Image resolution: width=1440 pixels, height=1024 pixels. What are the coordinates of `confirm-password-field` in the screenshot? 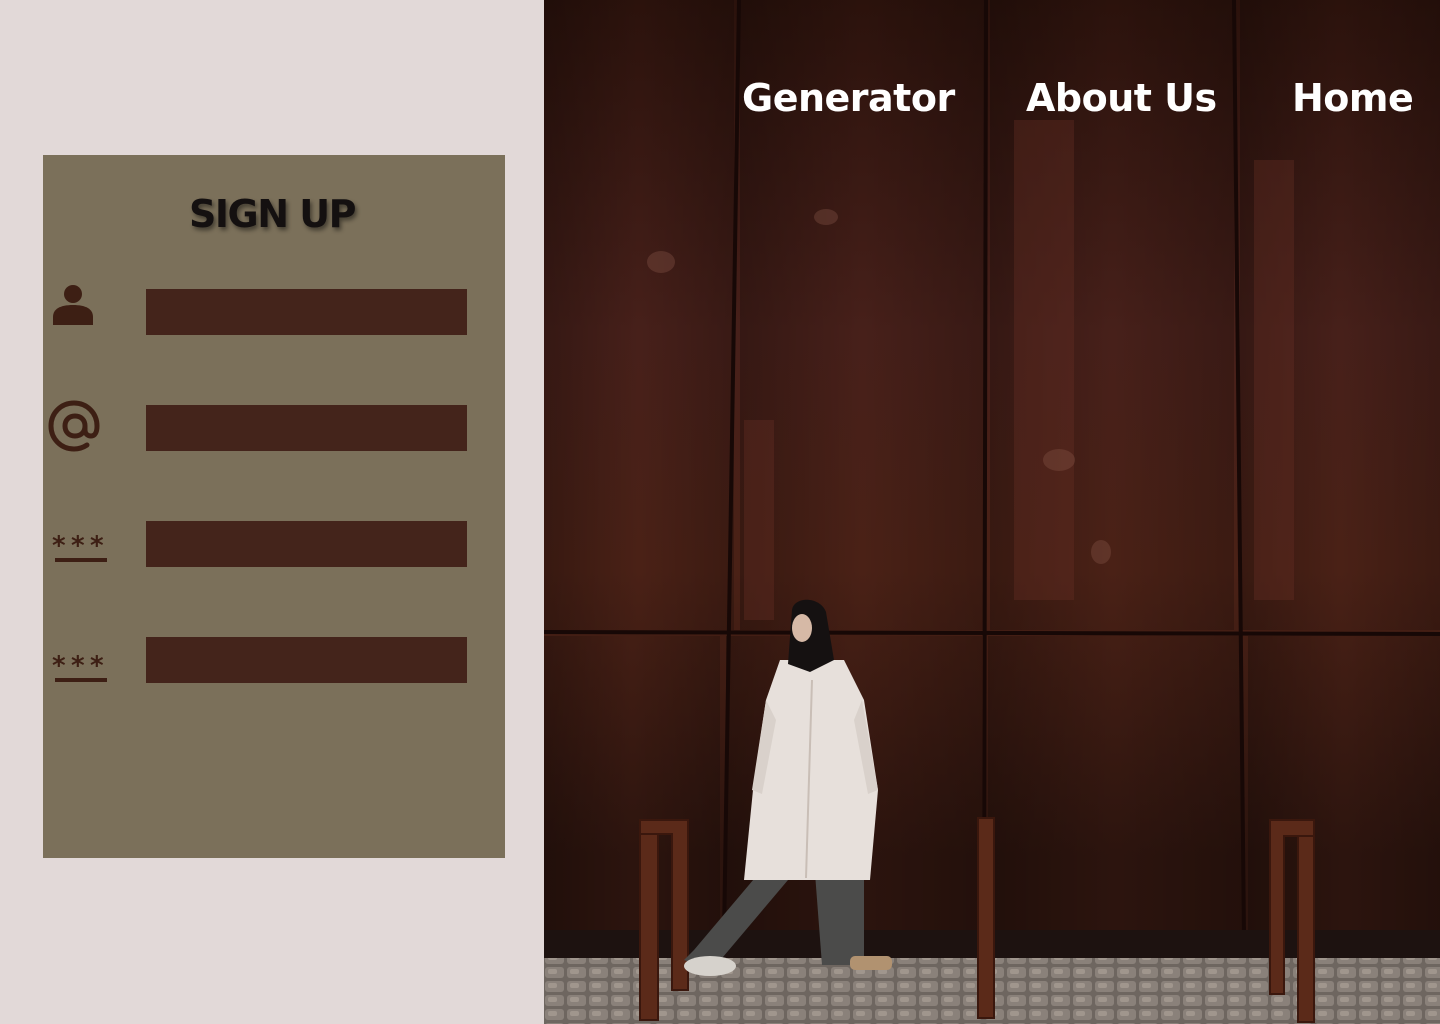 It's located at (306, 660).